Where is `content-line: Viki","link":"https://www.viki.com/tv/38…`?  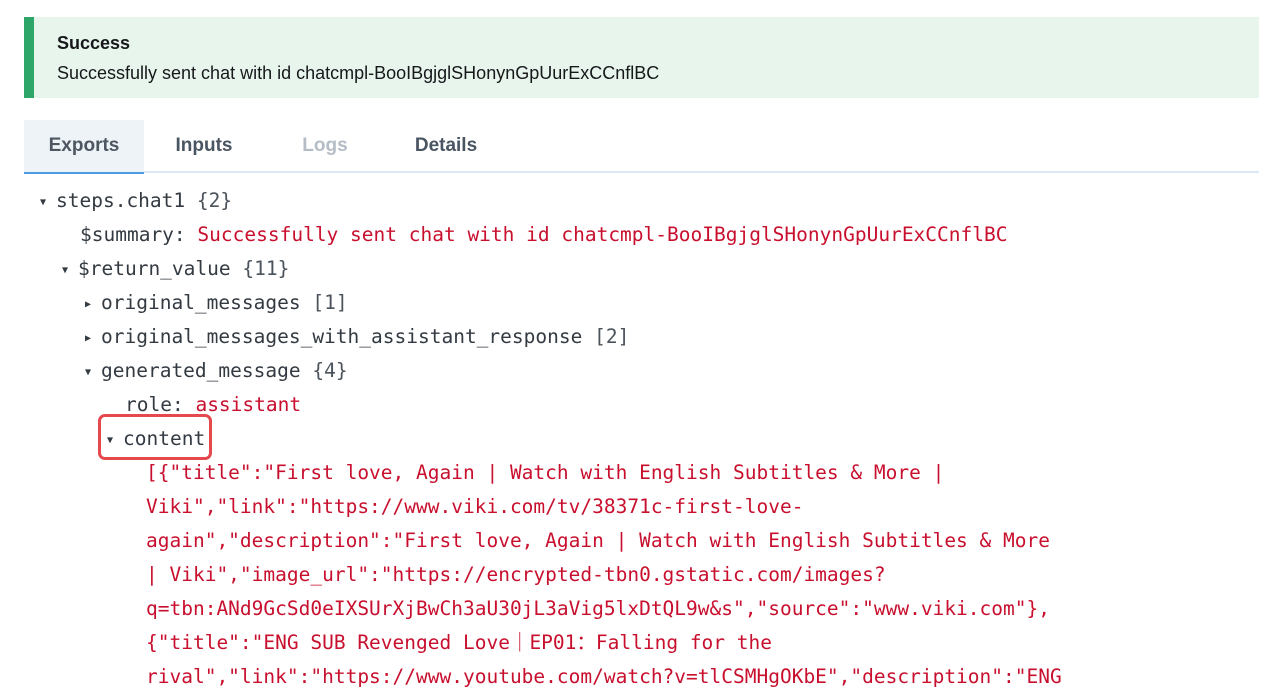
content-line: Viki","link":"https://www.viki.com/tv/38… is located at coordinates (475, 506).